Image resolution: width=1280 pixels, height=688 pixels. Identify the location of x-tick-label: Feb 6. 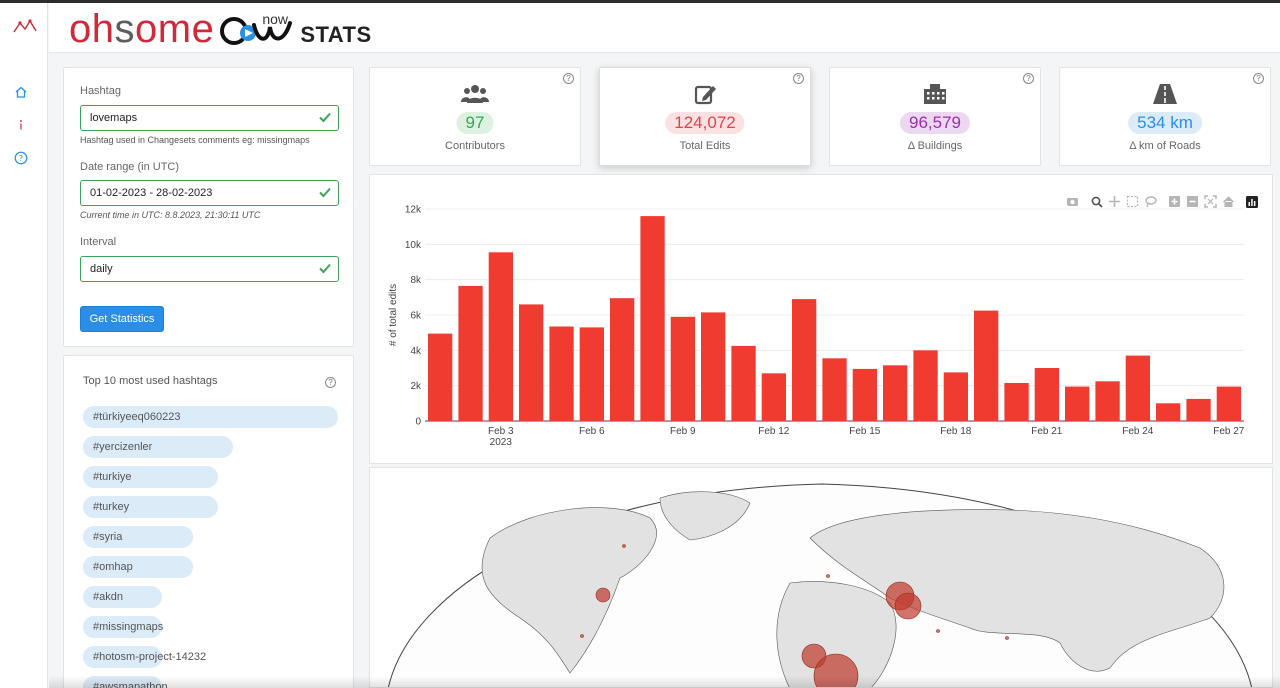
(592, 431).